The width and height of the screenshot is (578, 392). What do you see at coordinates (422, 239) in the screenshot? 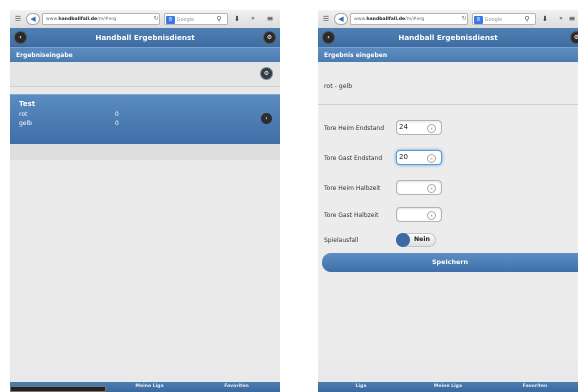
I see `toggle-value: Nein` at bounding box center [422, 239].